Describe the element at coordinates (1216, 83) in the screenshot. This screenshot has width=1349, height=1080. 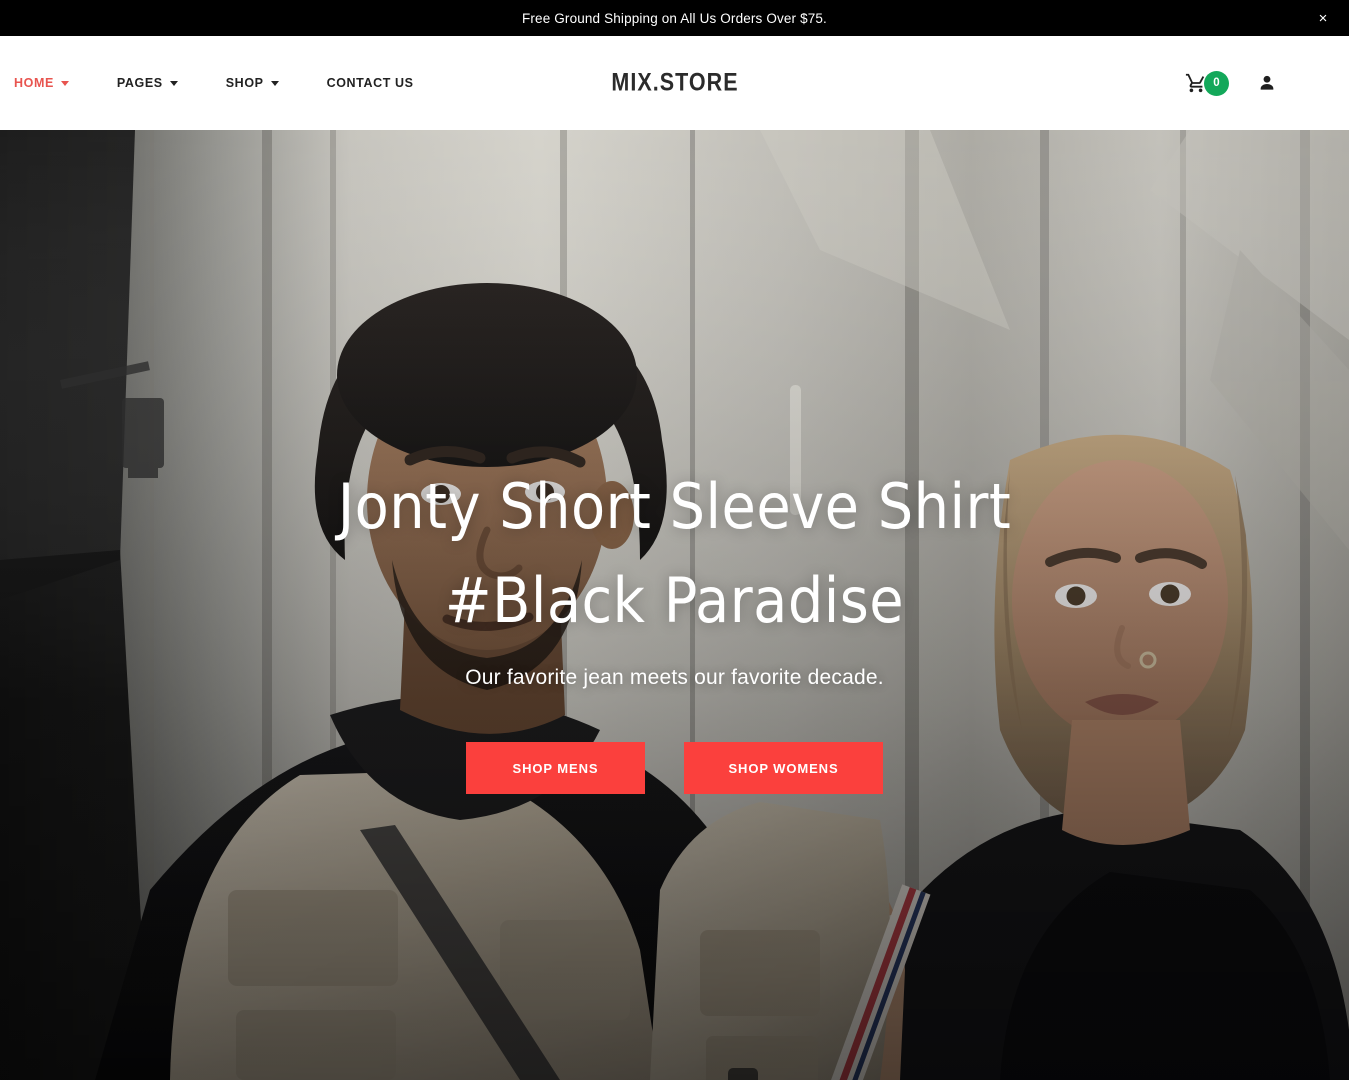
I see `cart-count-badge: 0` at that location.